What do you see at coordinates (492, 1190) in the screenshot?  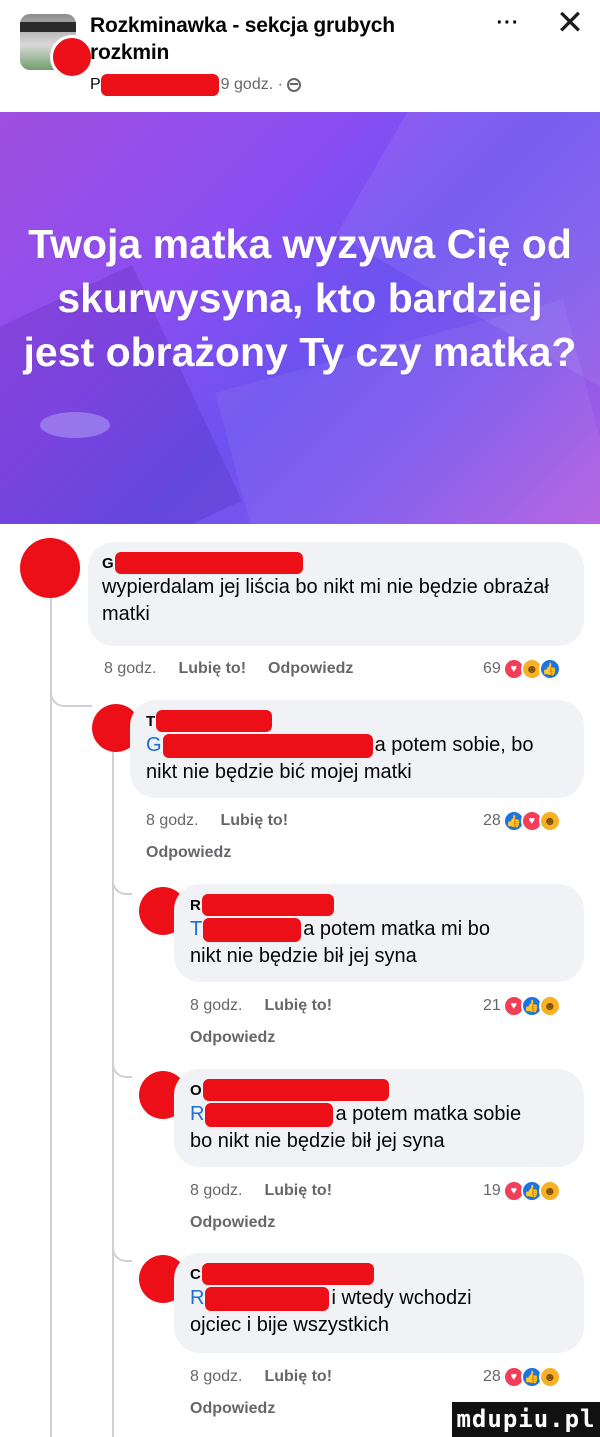 I see `reaction-count: 19` at bounding box center [492, 1190].